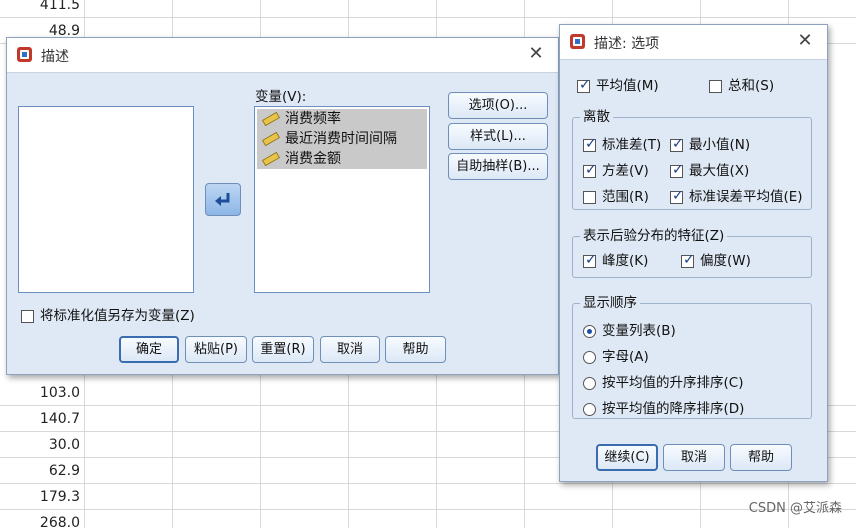  What do you see at coordinates (610, 303) in the screenshot?
I see `group-title: 显示顺序` at bounding box center [610, 303].